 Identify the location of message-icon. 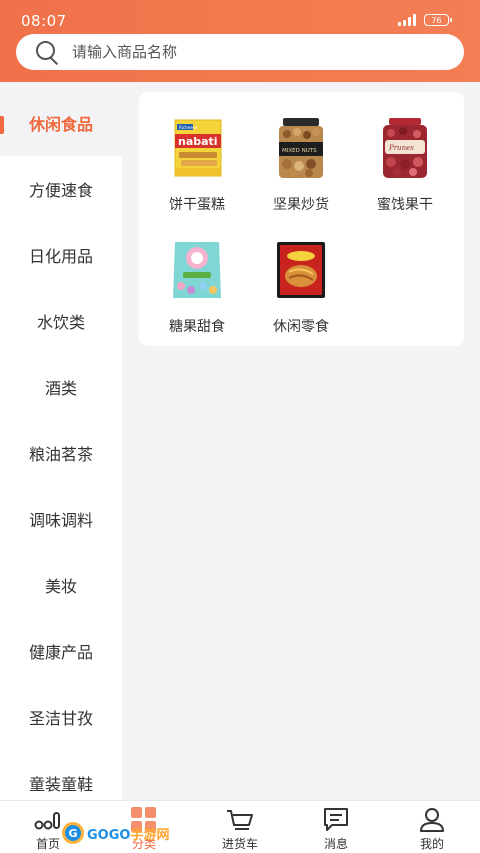
(336, 820).